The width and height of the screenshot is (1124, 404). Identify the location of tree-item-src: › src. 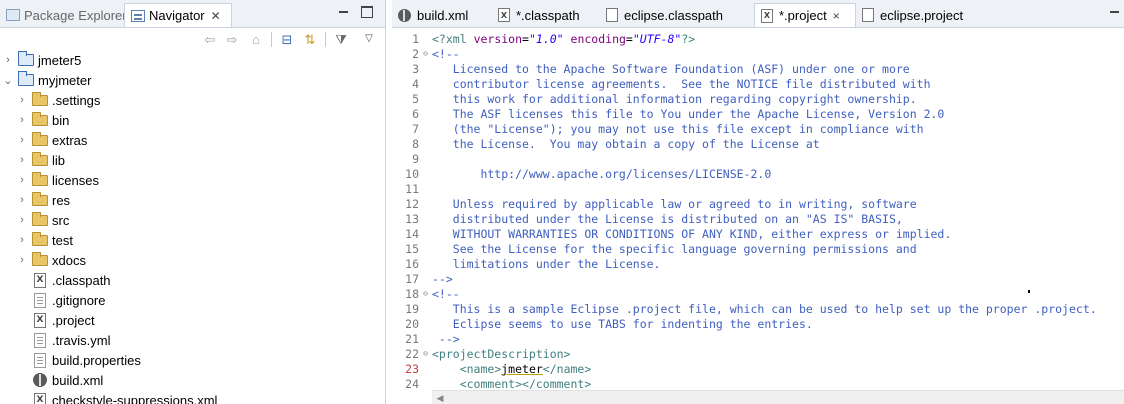
(42, 220).